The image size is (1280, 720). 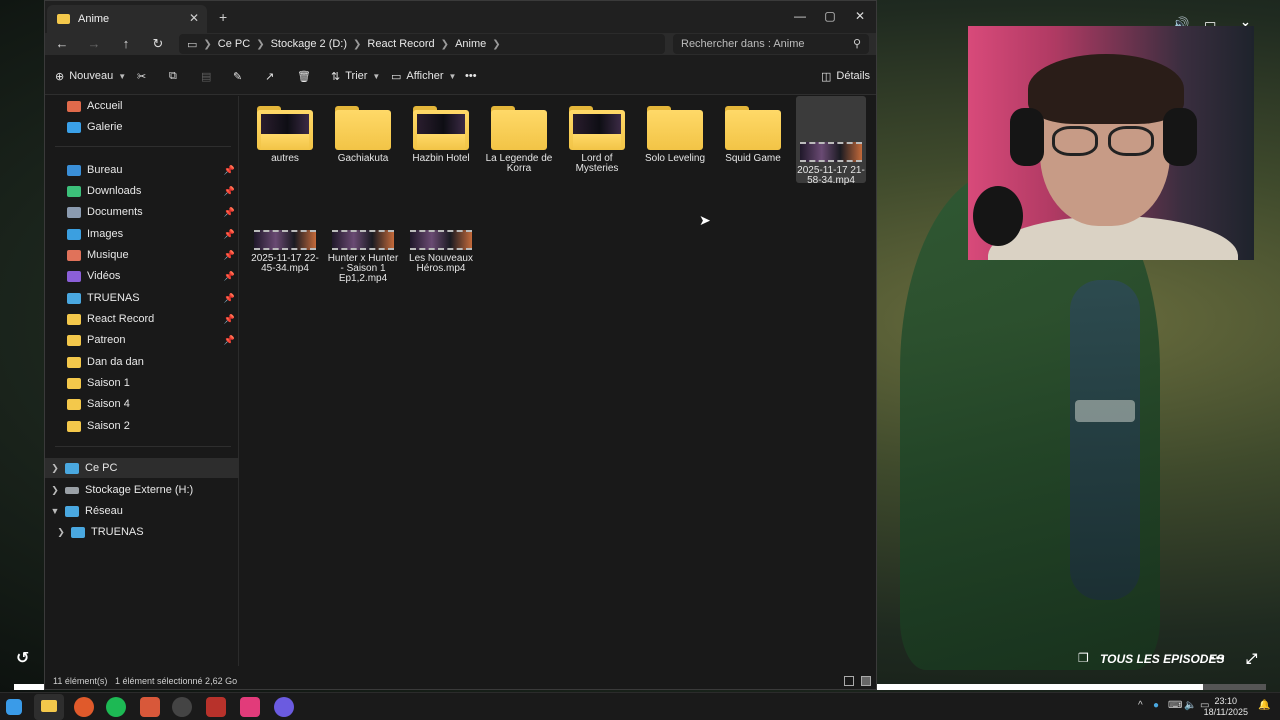 What do you see at coordinates (355, 76) in the screenshot?
I see `sort-button: ⇅ Trier ▼` at bounding box center [355, 76].